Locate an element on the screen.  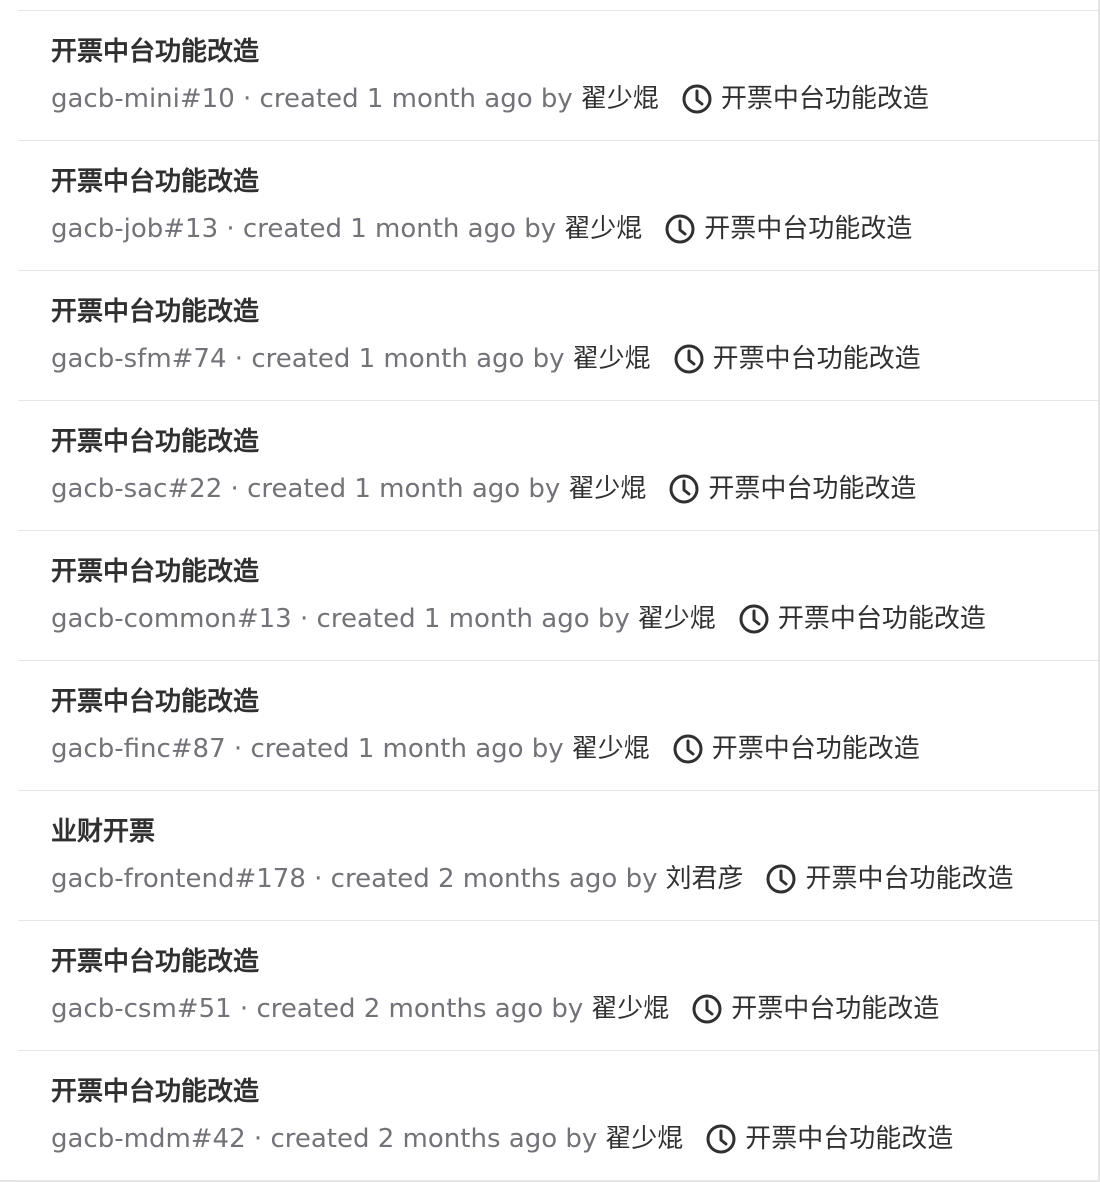
issue-reference: gacb-common#13 is located at coordinates (171, 619).